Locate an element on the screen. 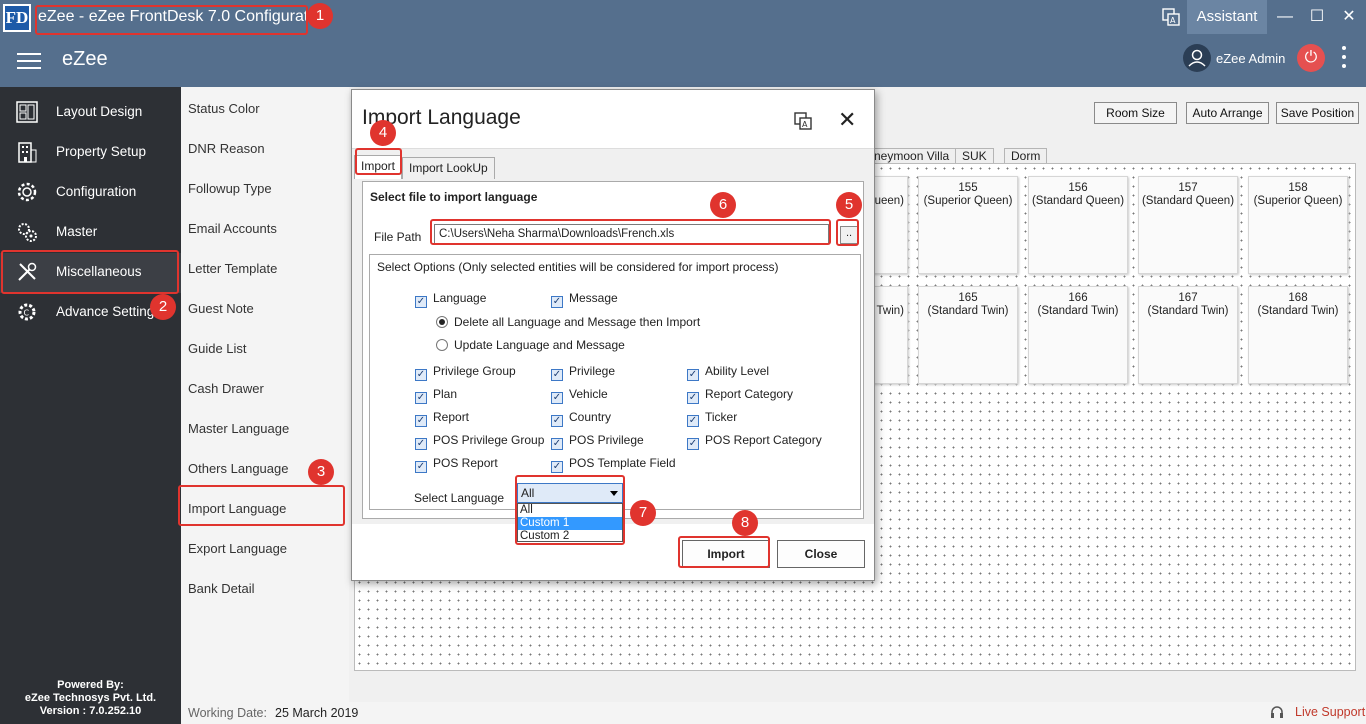 The height and width of the screenshot is (724, 1366). user-name: eZee Admin is located at coordinates (1250, 58).